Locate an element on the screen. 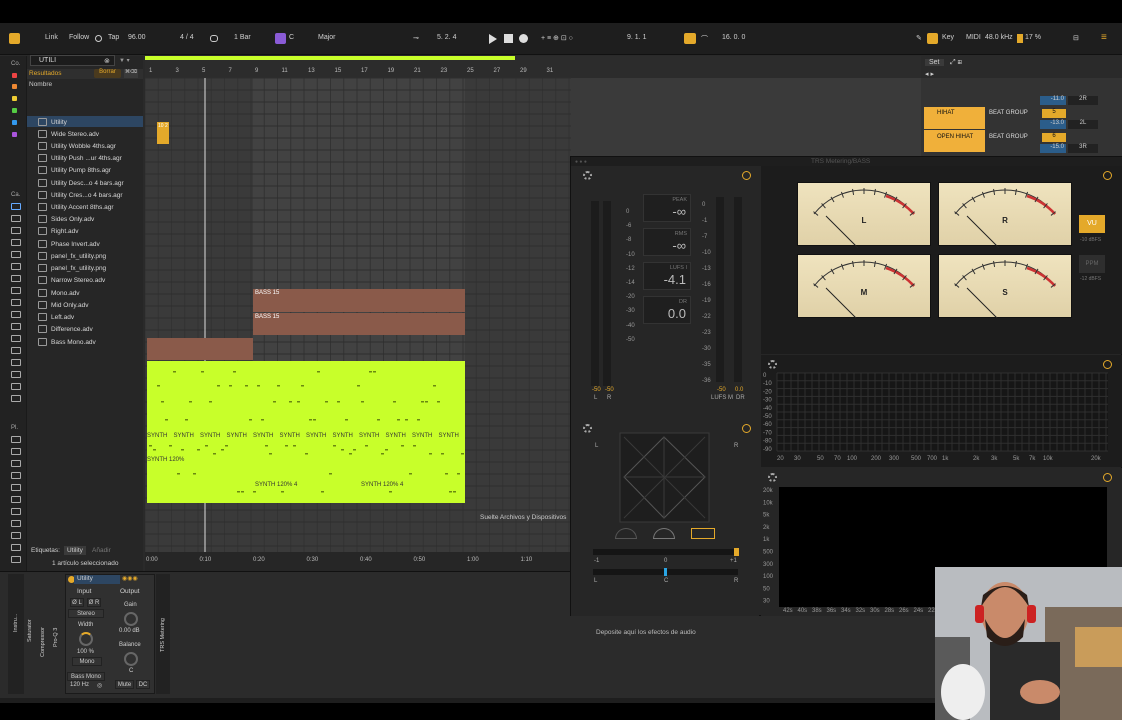 This screenshot has width=1122, height=720. scale-dropdown: Major is located at coordinates (327, 37).